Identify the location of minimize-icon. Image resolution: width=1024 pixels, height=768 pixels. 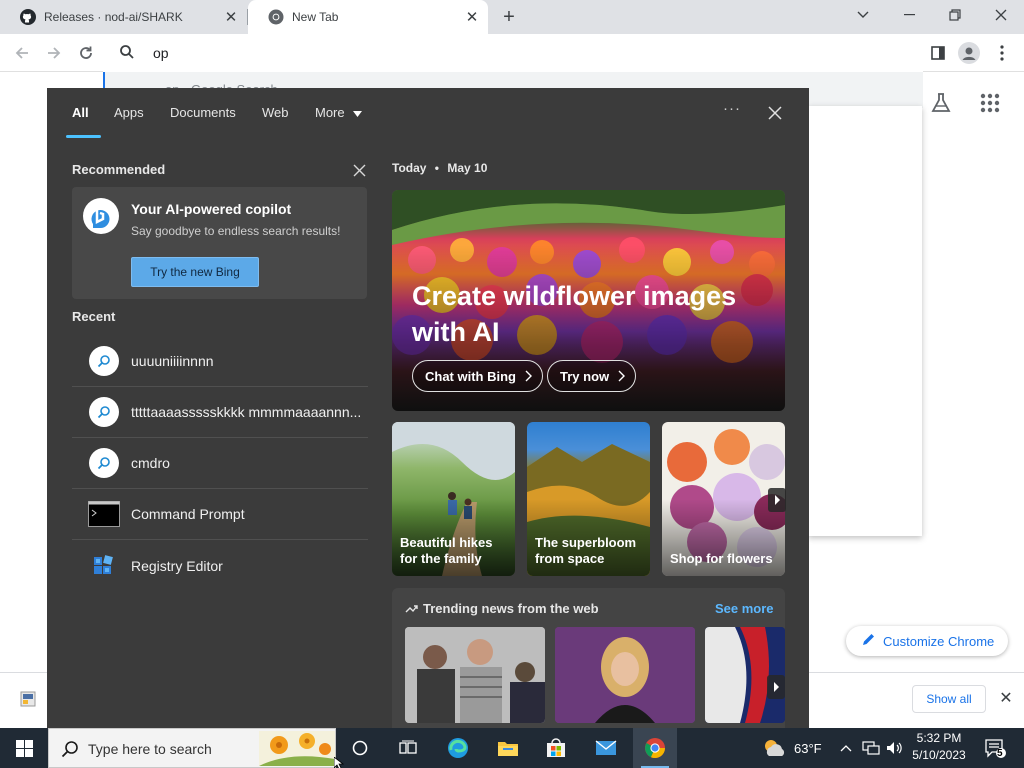
(909, 15).